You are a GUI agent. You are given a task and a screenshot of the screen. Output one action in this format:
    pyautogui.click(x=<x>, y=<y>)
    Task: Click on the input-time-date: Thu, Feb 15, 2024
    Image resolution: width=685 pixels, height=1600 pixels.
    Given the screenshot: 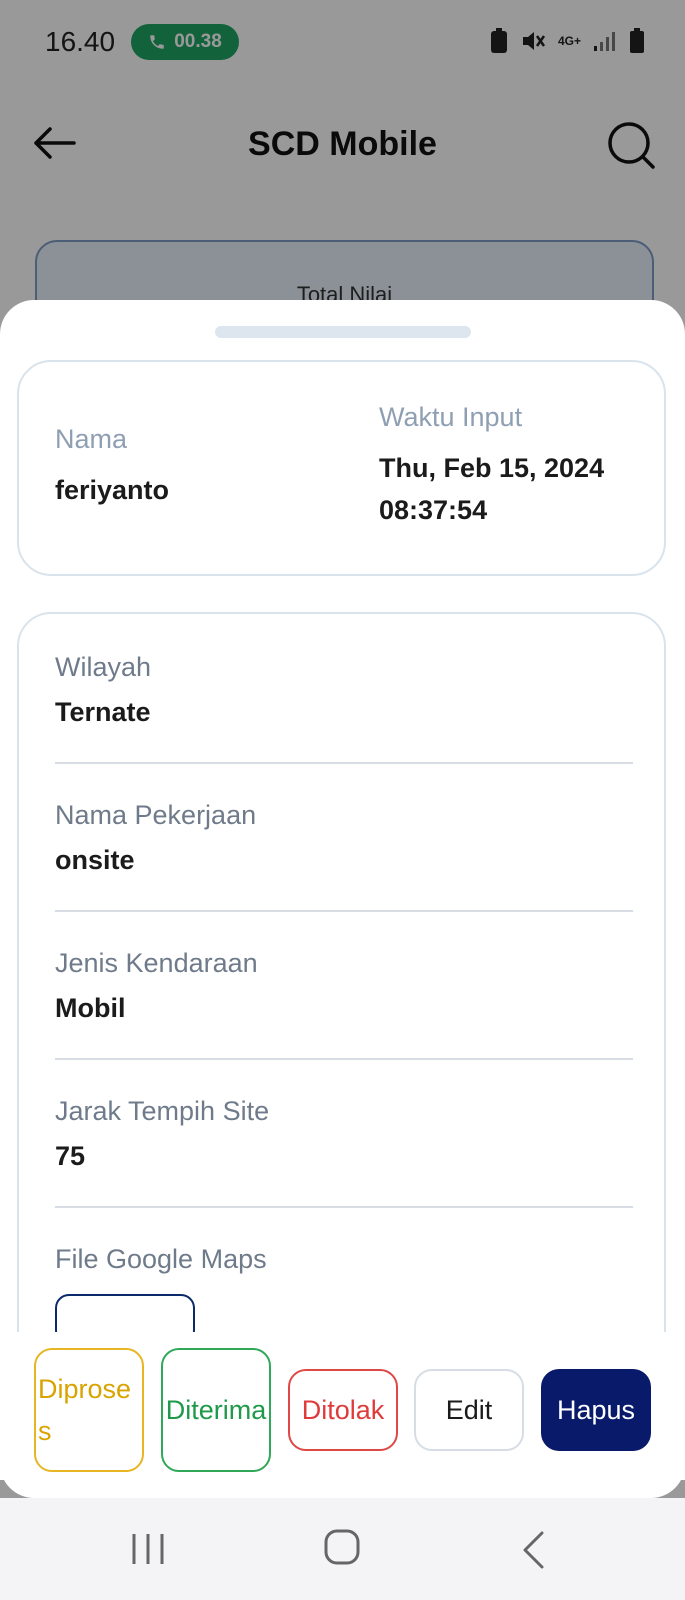 What is the action you would take?
    pyautogui.click(x=492, y=468)
    